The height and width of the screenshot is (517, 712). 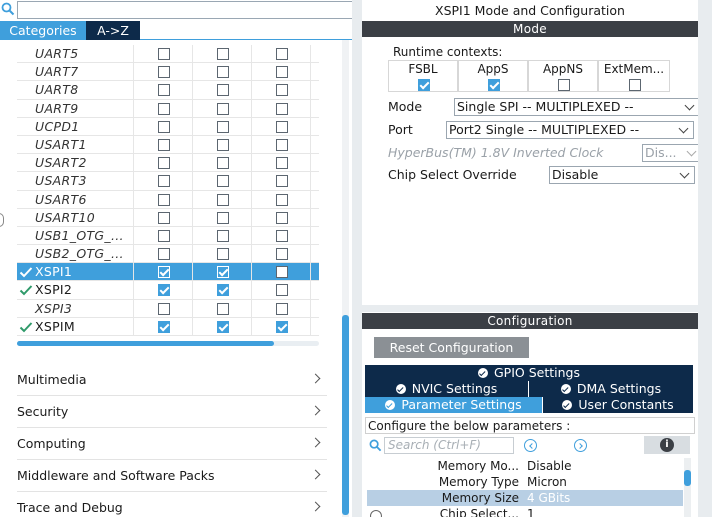 What do you see at coordinates (376, 513) in the screenshot?
I see `expand-group-icon` at bounding box center [376, 513].